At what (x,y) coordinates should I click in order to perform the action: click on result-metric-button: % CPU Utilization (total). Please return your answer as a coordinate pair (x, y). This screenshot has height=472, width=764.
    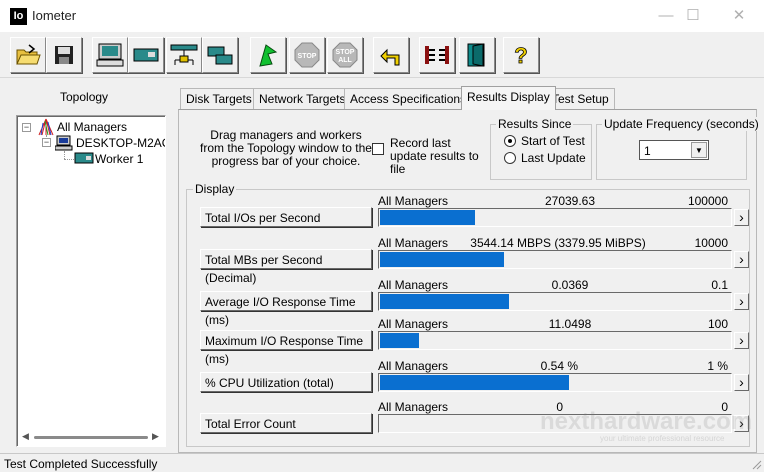
    Looking at the image, I should click on (286, 382).